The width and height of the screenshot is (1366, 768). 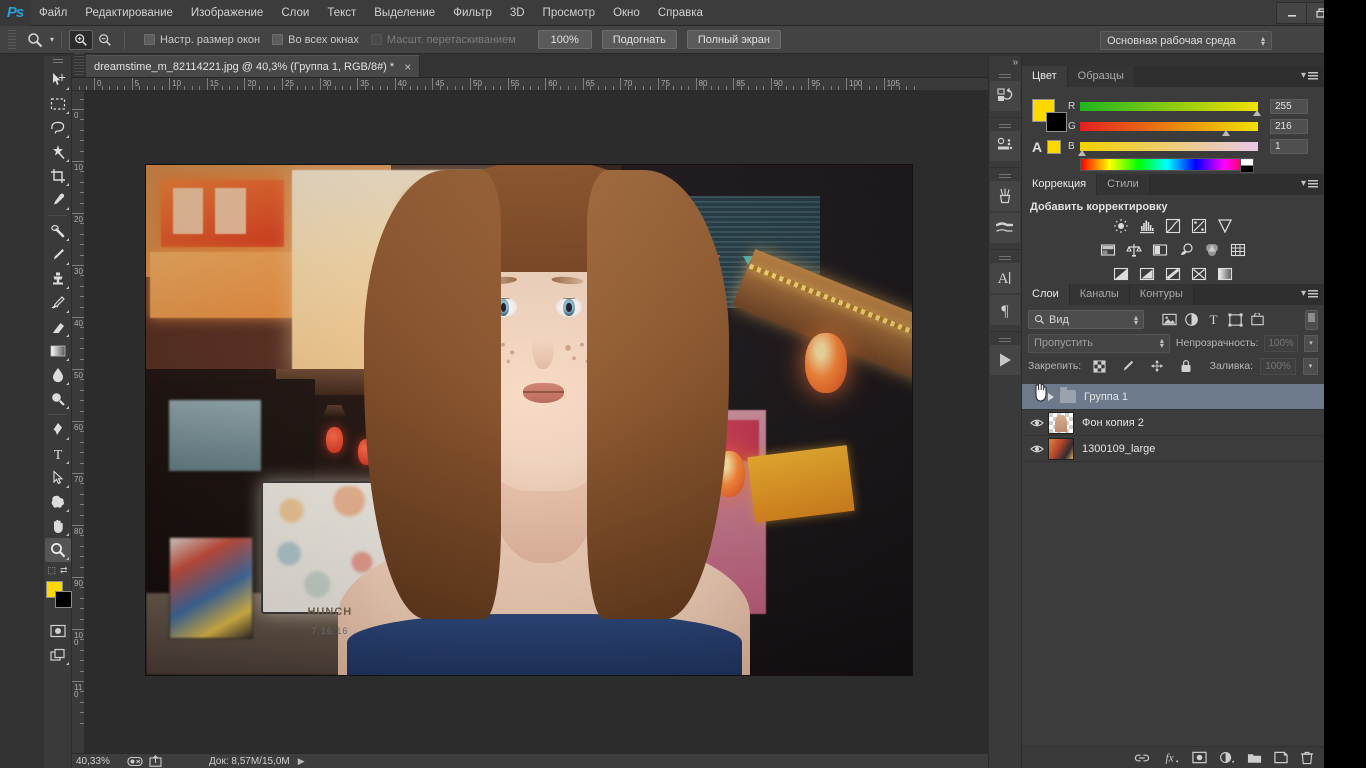 What do you see at coordinates (639, 39) in the screenshot?
I see `fit-screen-button: Подогнать` at bounding box center [639, 39].